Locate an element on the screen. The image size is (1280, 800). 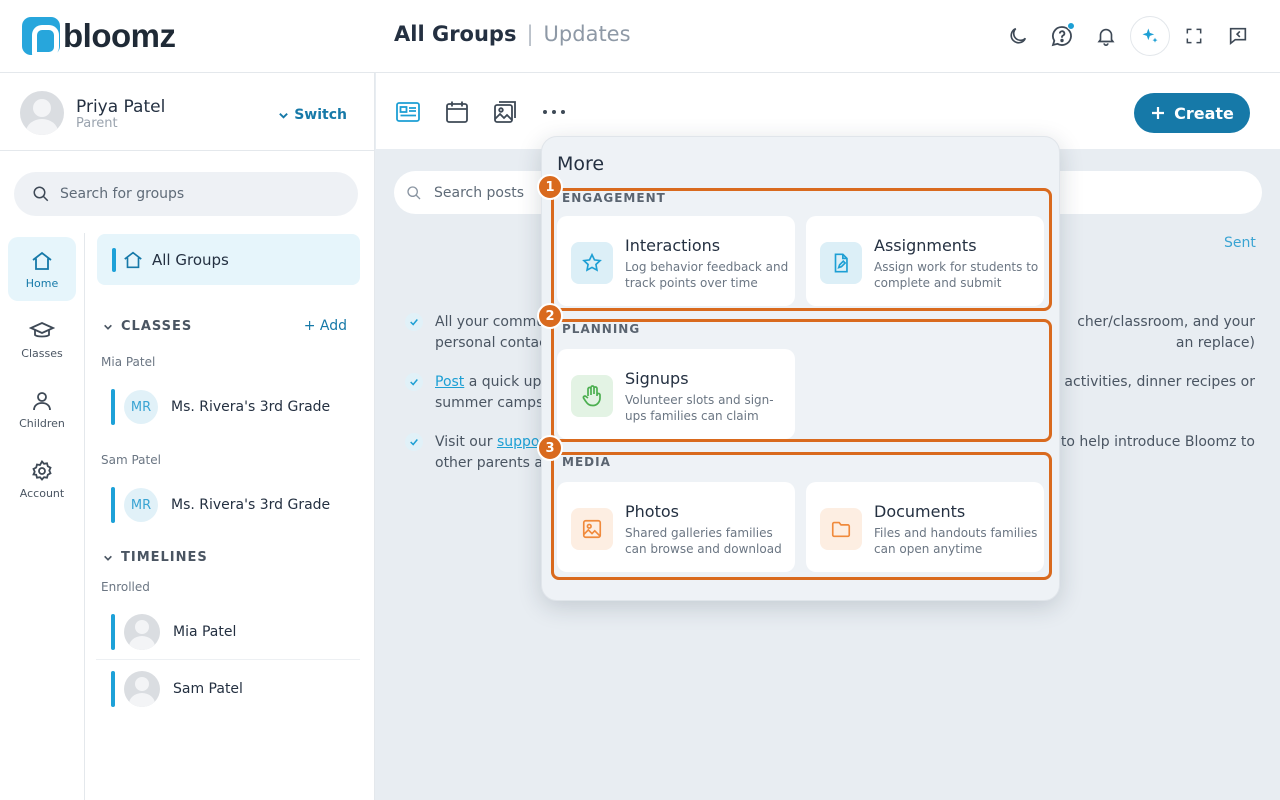
create-button: Create is located at coordinates (1192, 113).